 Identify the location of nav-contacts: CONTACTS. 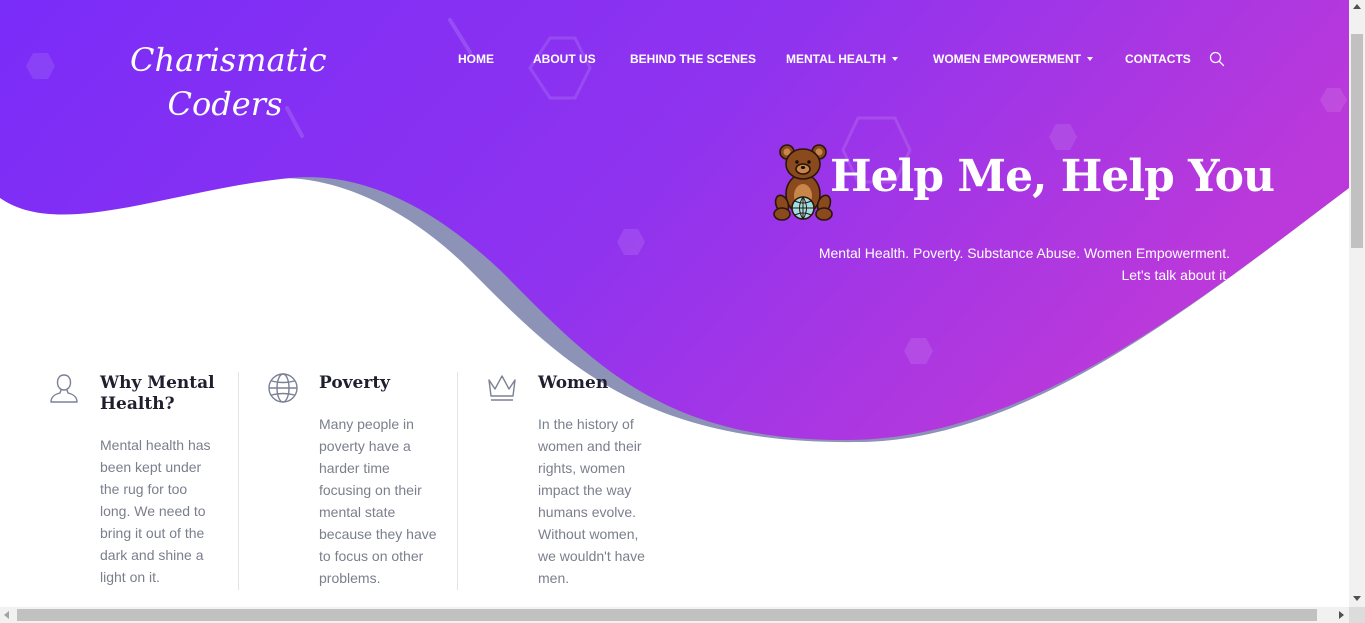
(1158, 59).